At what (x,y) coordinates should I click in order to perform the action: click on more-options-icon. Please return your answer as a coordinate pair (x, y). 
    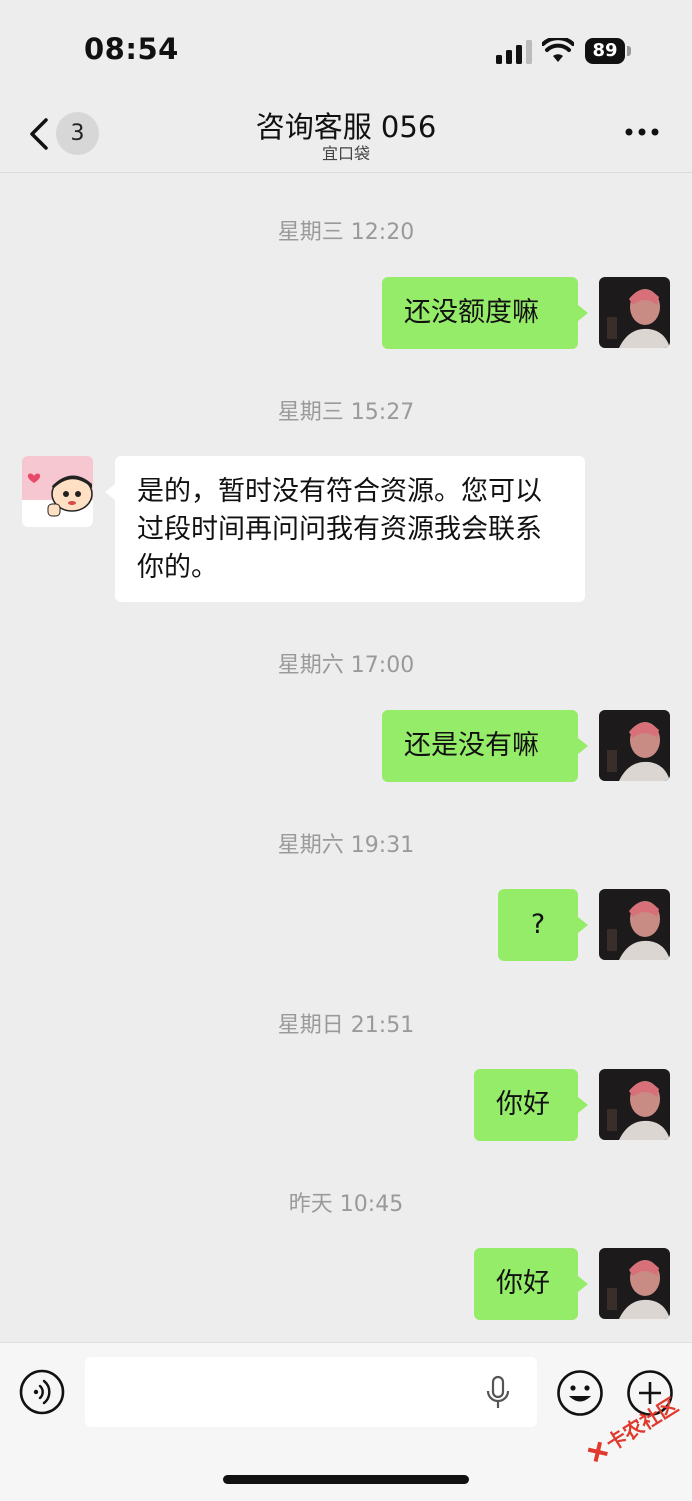
    Looking at the image, I should click on (642, 132).